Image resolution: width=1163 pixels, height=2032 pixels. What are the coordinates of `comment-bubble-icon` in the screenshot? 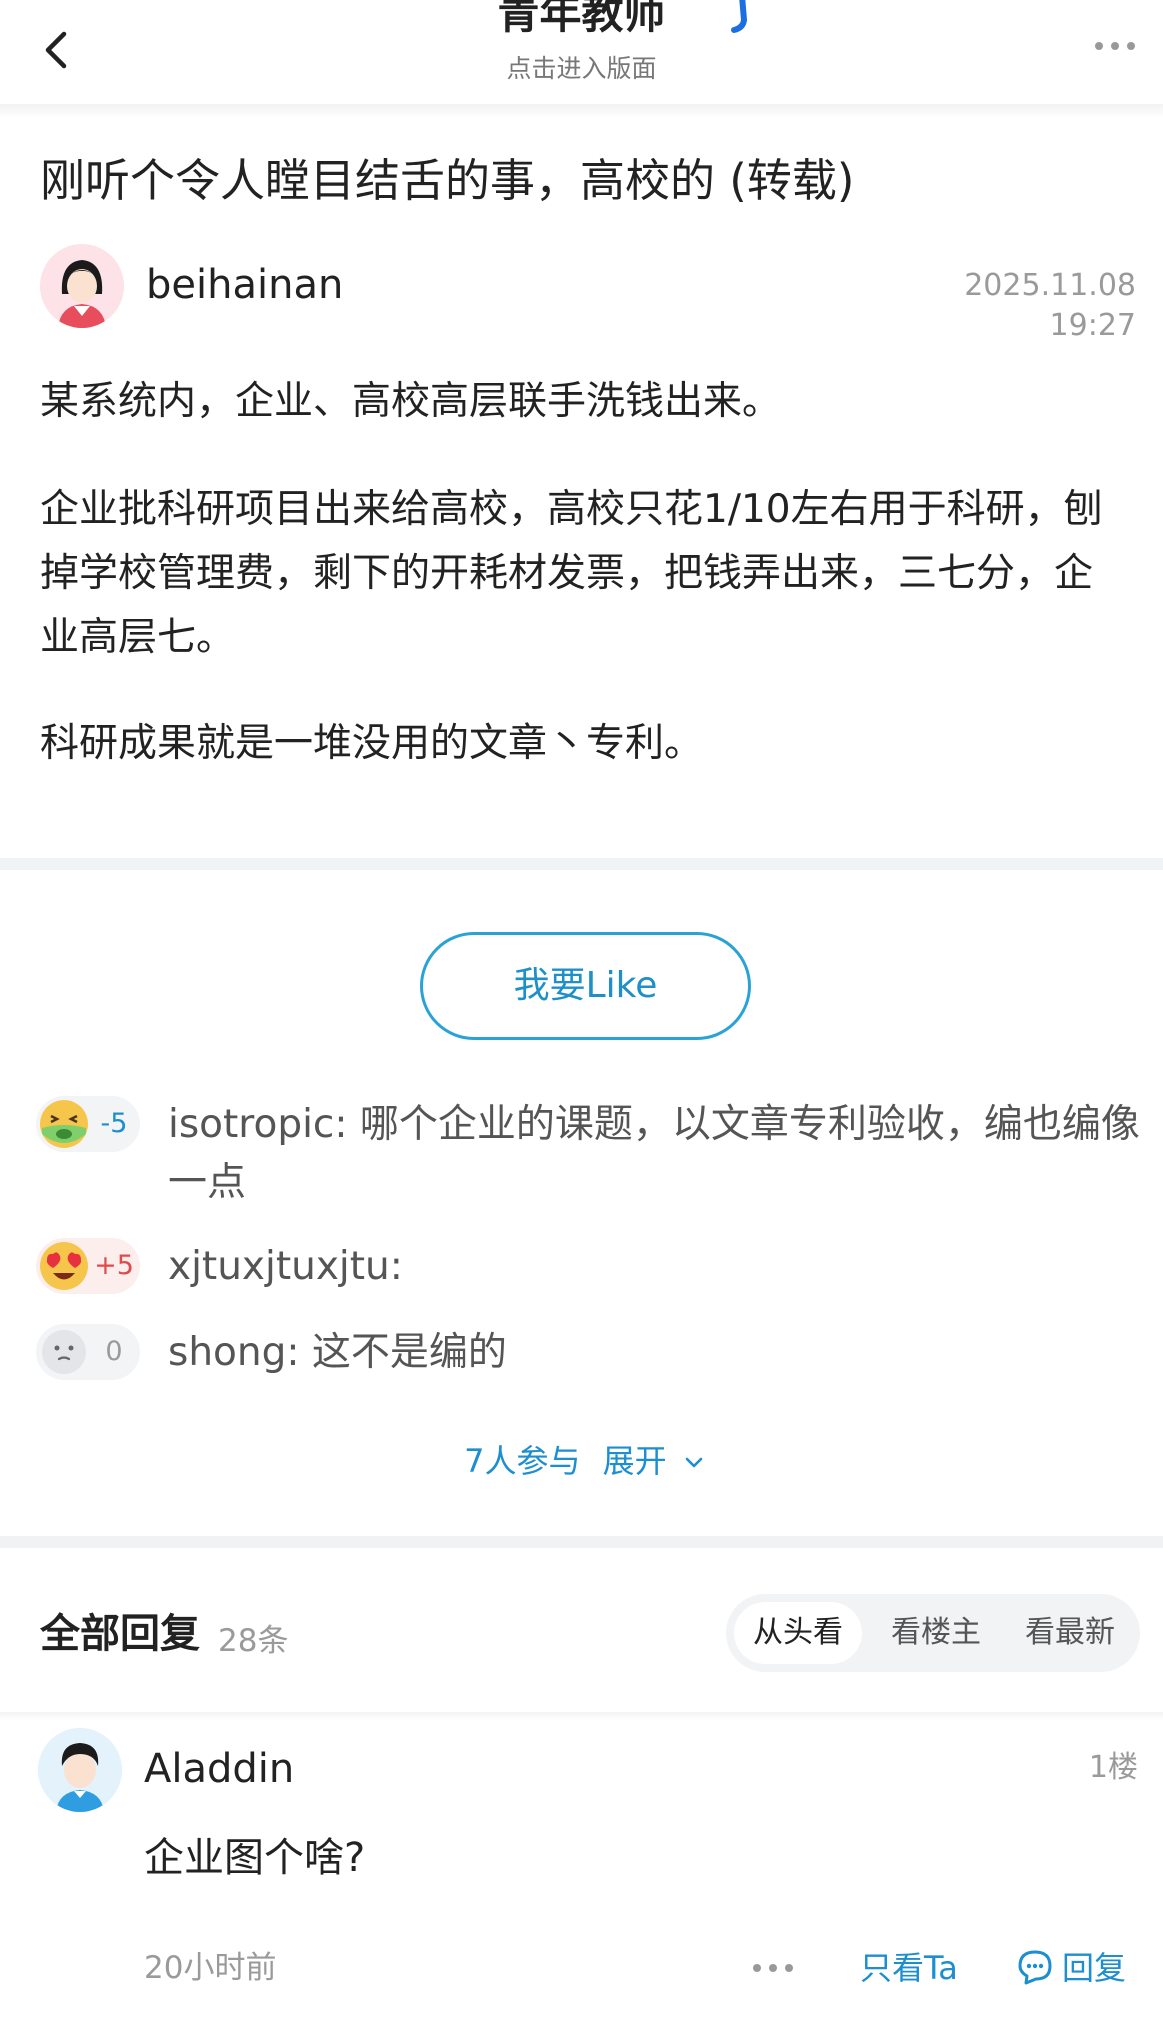 It's located at (1035, 1967).